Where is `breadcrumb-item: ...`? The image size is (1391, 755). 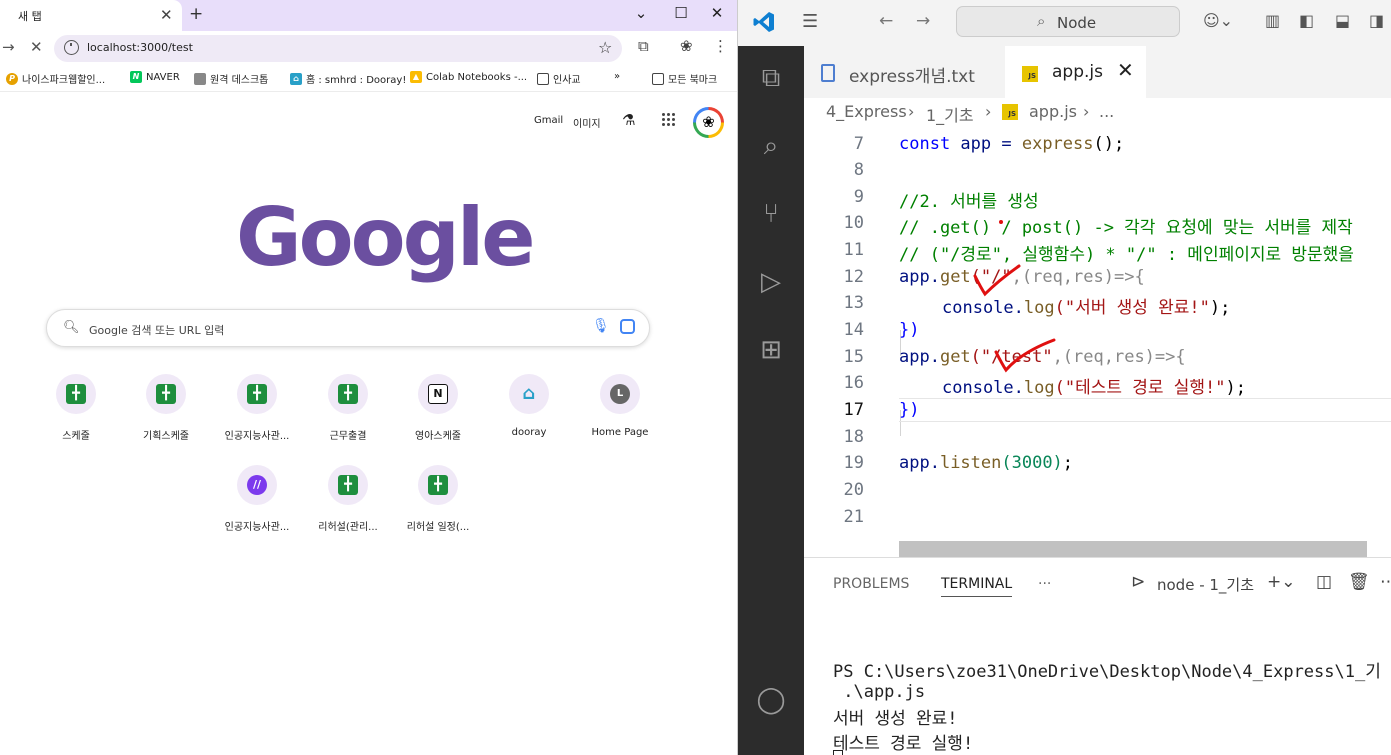 breadcrumb-item: ... is located at coordinates (1106, 111).